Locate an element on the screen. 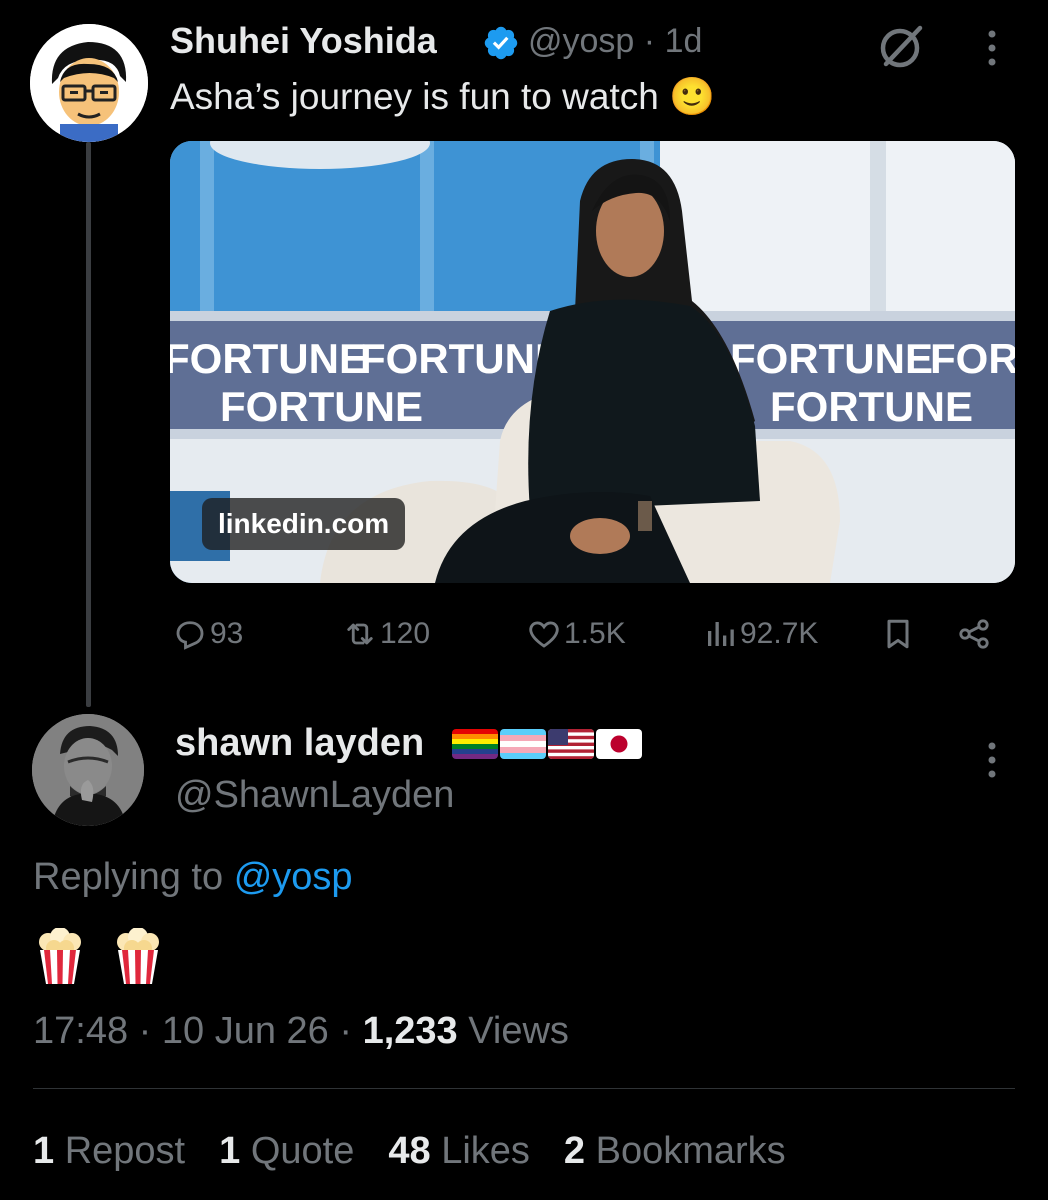 This screenshot has width=1048, height=1200. tweet-date: 10 Jun 26 is located at coordinates (245, 1031).